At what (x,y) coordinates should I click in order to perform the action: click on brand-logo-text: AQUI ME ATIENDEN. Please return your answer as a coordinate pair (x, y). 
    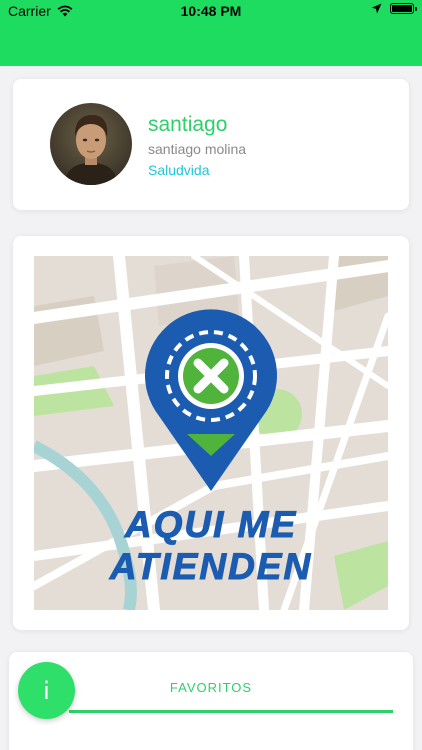
    Looking at the image, I should click on (211, 546).